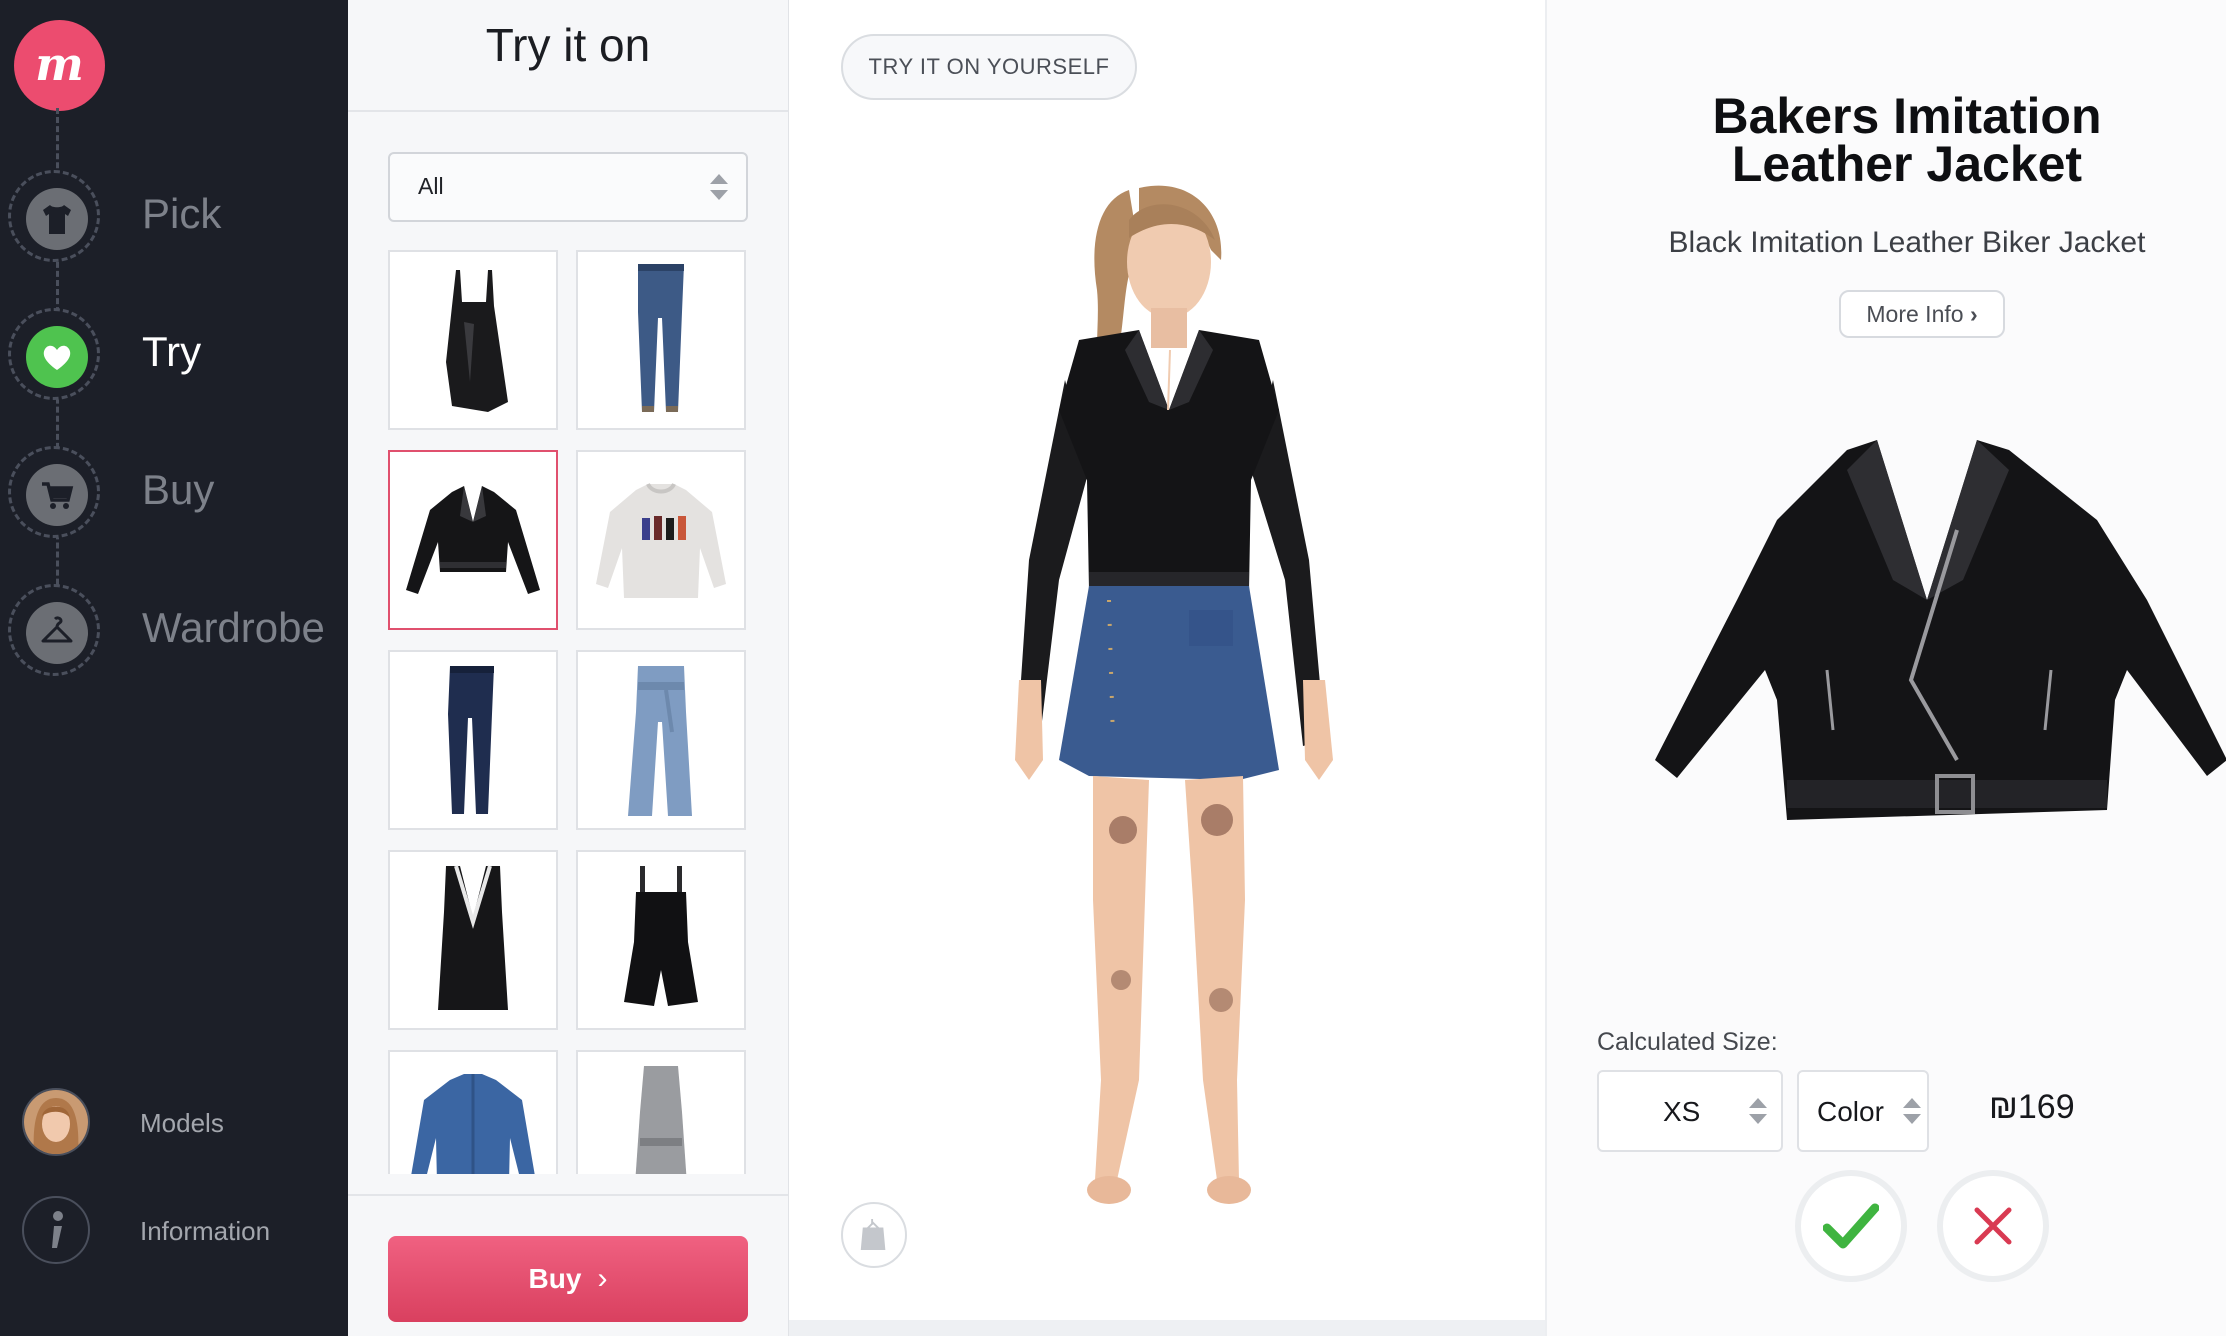  Describe the element at coordinates (1907, 140) in the screenshot. I see `product-name: Bakers Imitation Leather Jacket` at that location.